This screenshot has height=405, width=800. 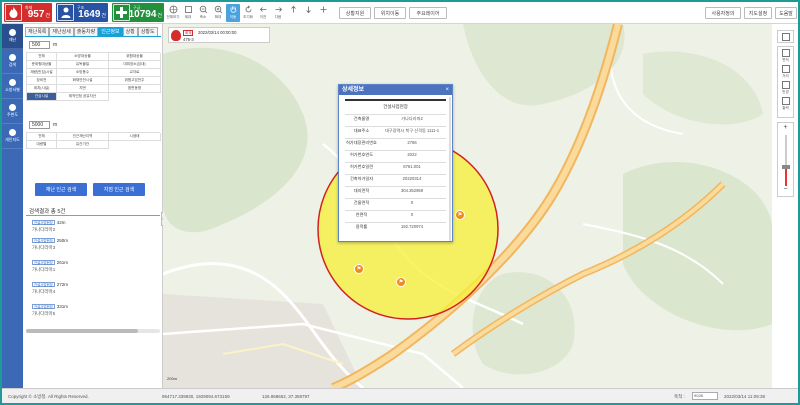 I want to click on situation-support-button: 상황지원, so click(x=355, y=13).